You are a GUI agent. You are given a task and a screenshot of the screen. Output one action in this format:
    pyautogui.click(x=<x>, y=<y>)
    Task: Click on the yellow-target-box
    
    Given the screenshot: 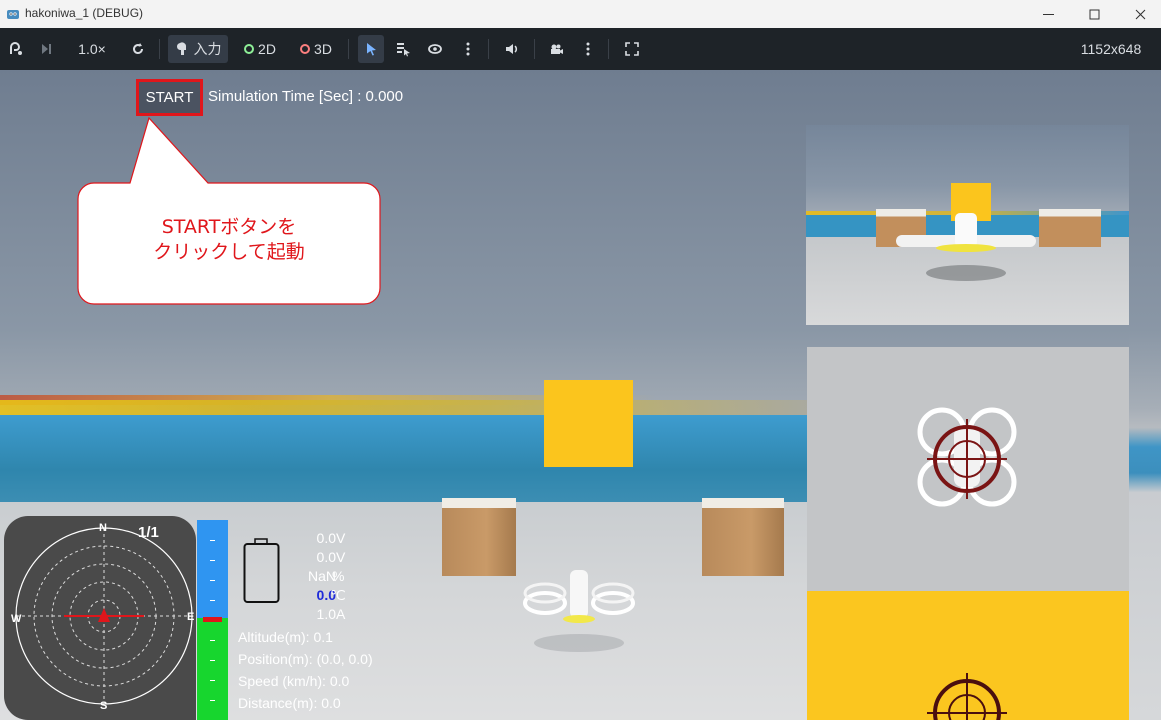 What is the action you would take?
    pyautogui.click(x=588, y=423)
    